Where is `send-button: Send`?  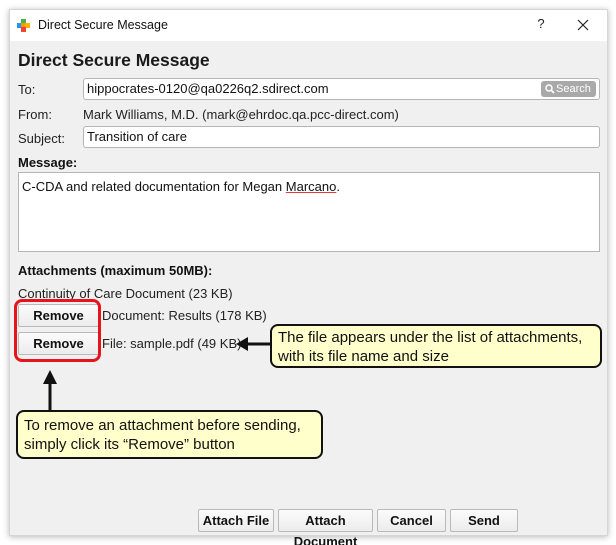 send-button: Send is located at coordinates (484, 520).